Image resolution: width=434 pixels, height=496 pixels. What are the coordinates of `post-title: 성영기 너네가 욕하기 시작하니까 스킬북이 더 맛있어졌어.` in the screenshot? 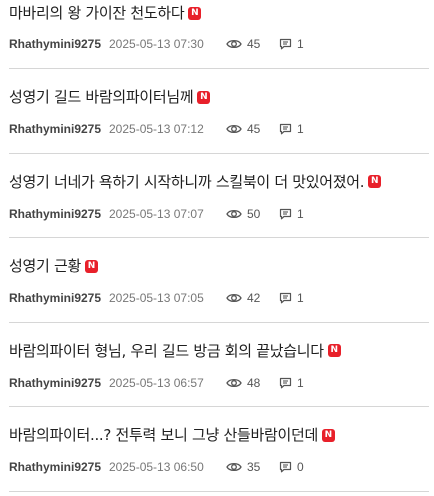 It's located at (187, 182).